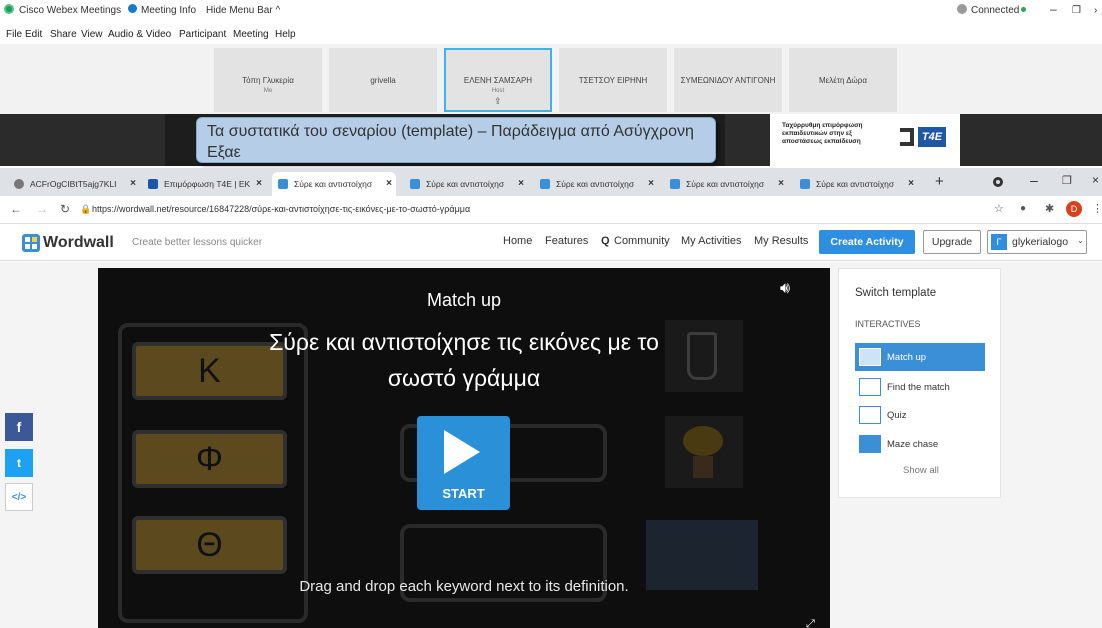 The image size is (1102, 628). Describe the element at coordinates (9, 9) in the screenshot. I see `webex-logo-icon` at that location.